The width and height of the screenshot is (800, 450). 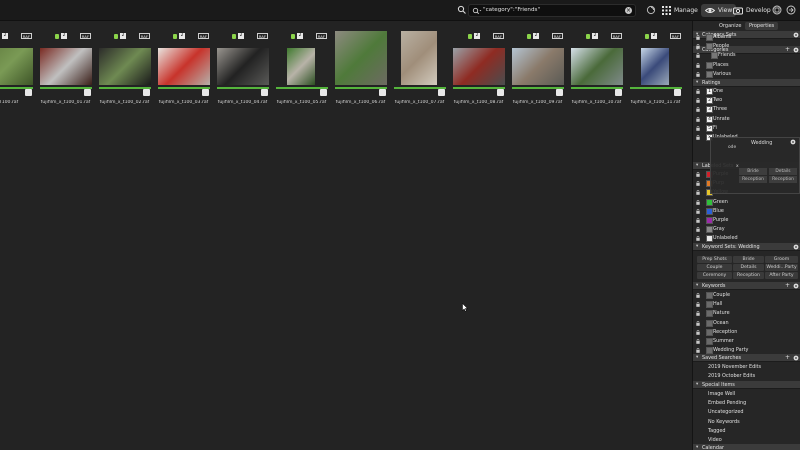 I want to click on rating-item: 1 One, so click(x=746, y=91).